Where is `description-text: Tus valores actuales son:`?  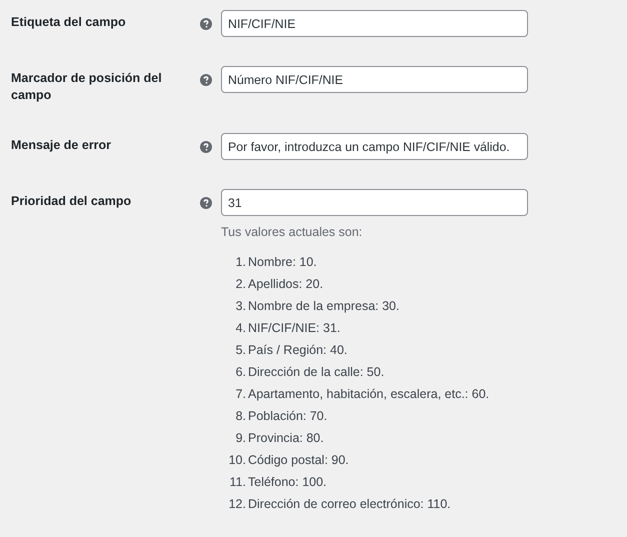 description-text: Tus valores actuales son: is located at coordinates (292, 232).